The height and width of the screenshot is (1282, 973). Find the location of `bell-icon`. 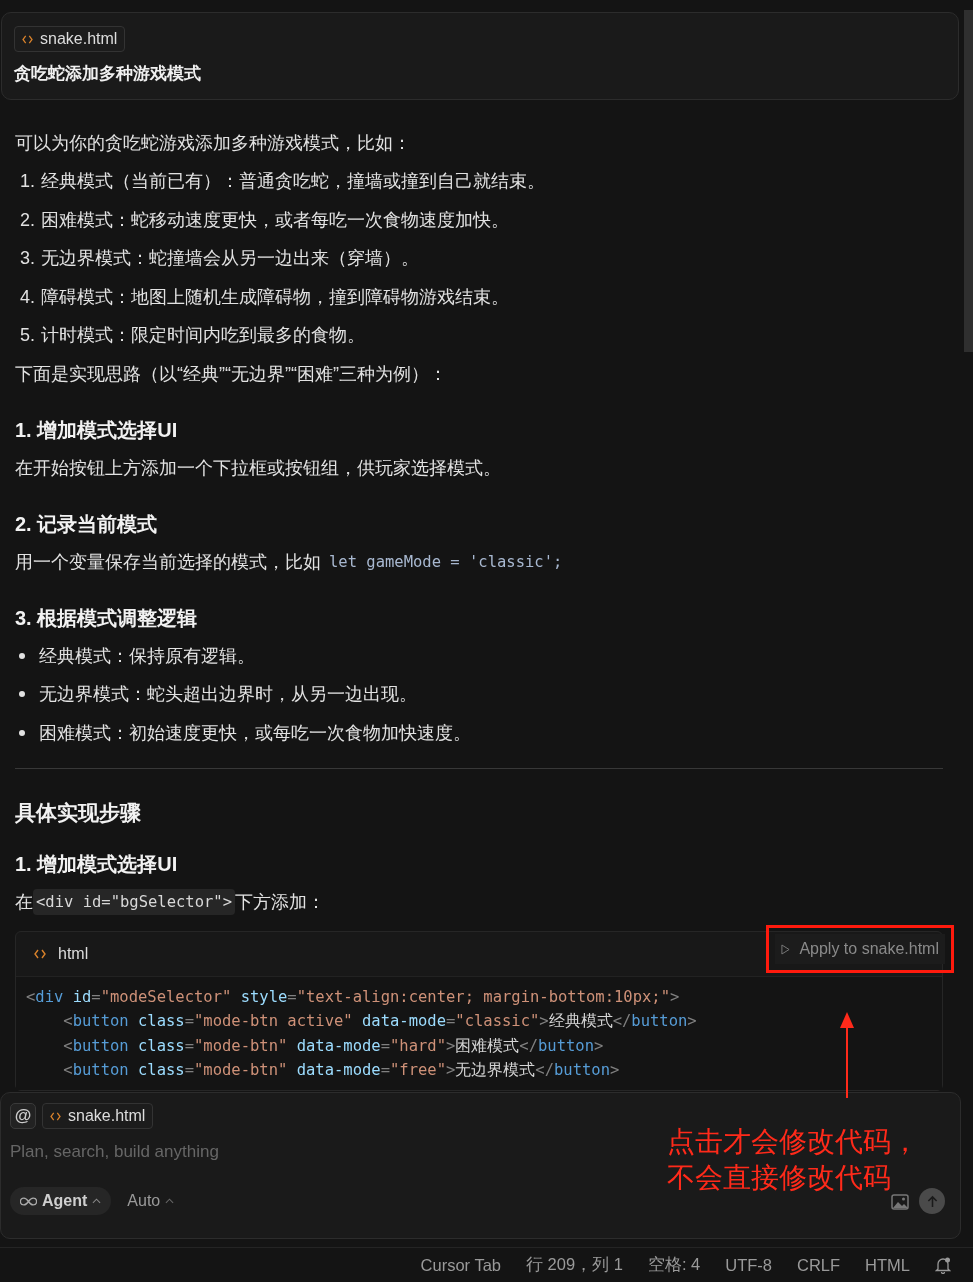

bell-icon is located at coordinates (943, 1265).